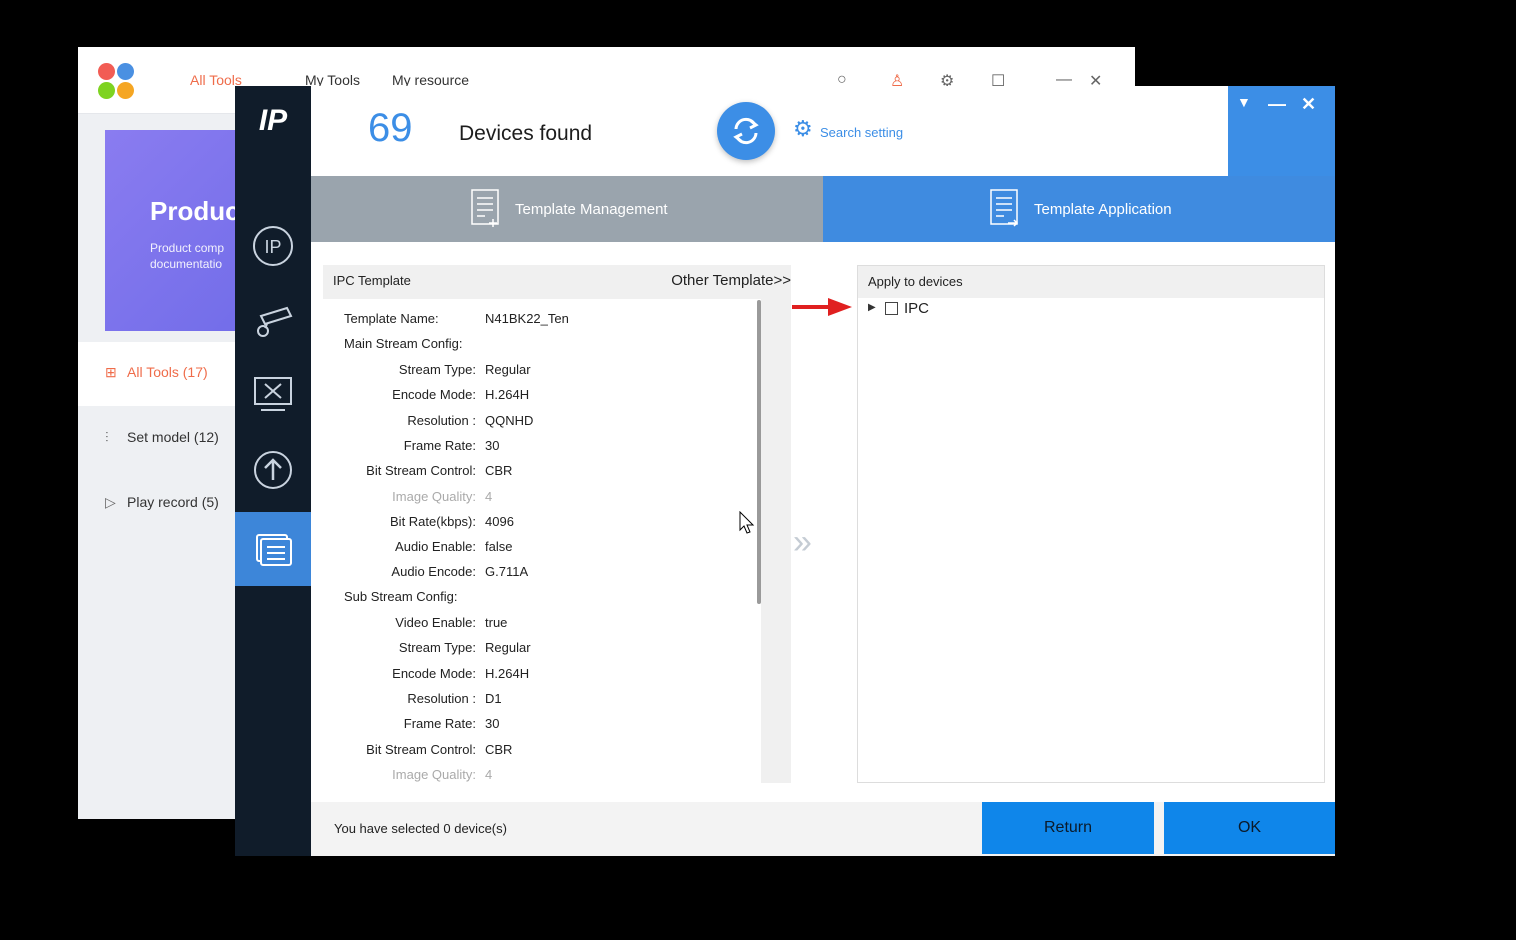  What do you see at coordinates (1004, 208) in the screenshot?
I see `document-export-icon` at bounding box center [1004, 208].